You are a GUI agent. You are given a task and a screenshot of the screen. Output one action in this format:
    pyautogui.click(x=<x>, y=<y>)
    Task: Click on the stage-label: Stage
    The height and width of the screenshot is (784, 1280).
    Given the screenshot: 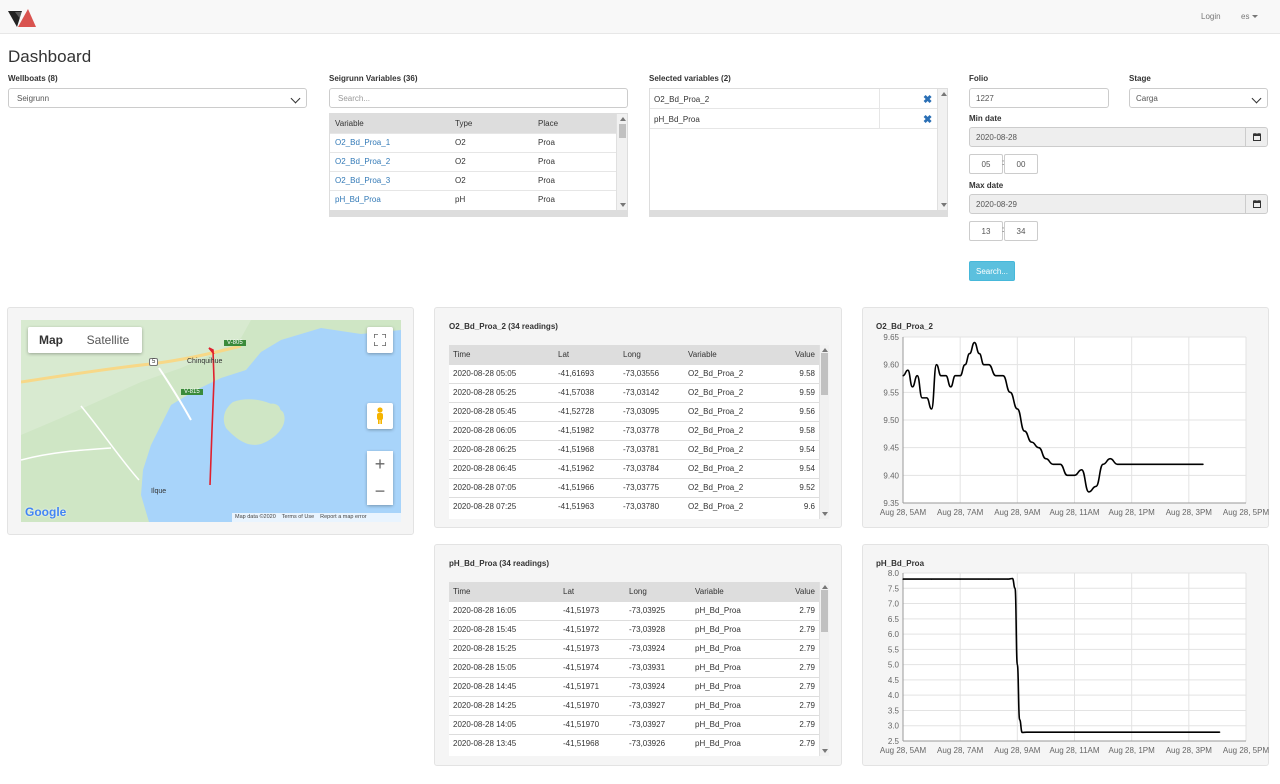 What is the action you would take?
    pyautogui.click(x=1140, y=78)
    